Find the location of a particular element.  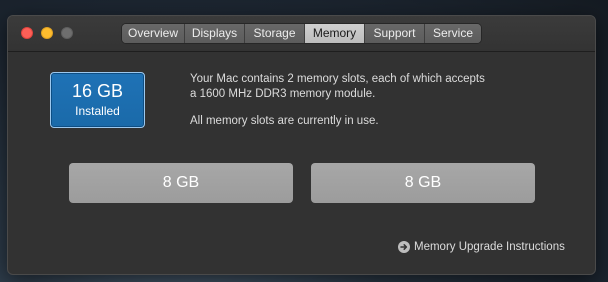

installed-memory-caption: Installed is located at coordinates (97, 111).